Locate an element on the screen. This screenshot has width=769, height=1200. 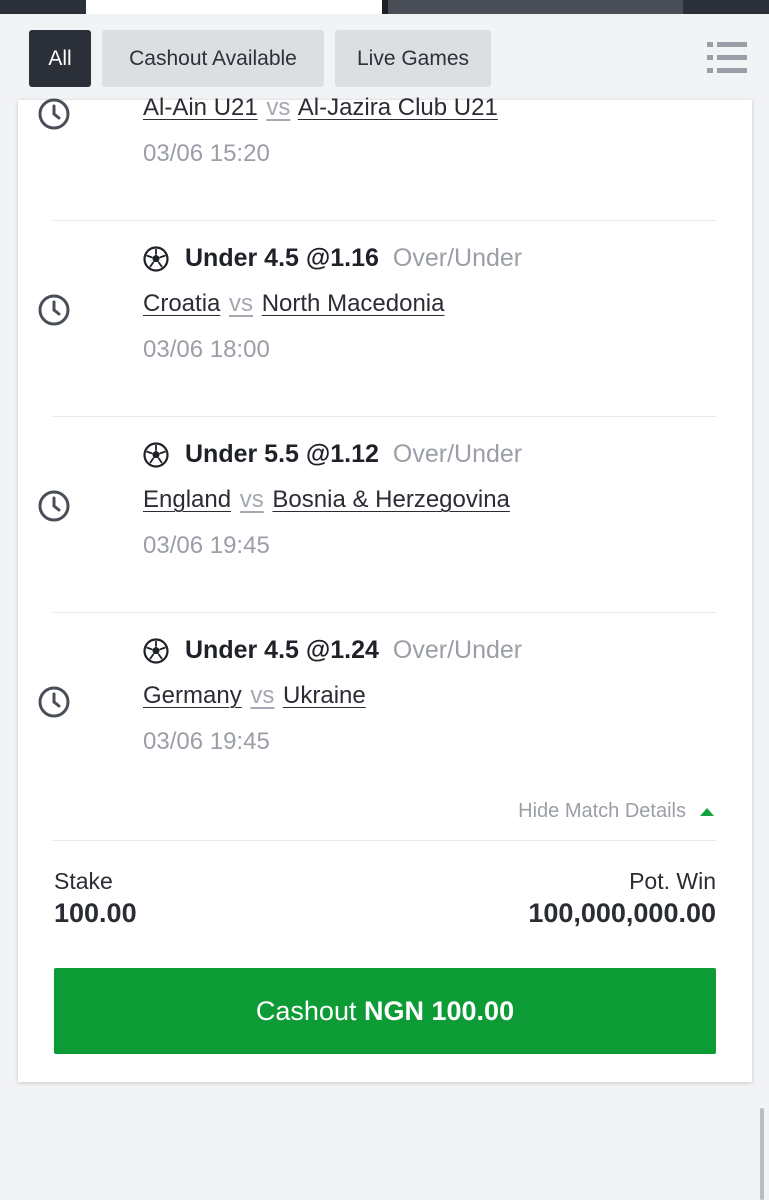
selection-line: Under 5.5 @1.12 Over/Under is located at coordinates (332, 454).